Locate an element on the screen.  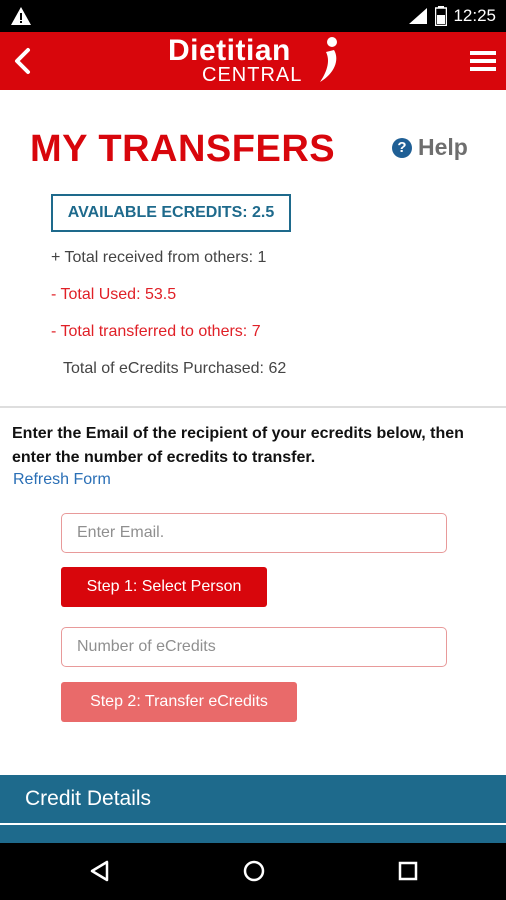
logo-line2: CENTRAL is located at coordinates (252, 75).